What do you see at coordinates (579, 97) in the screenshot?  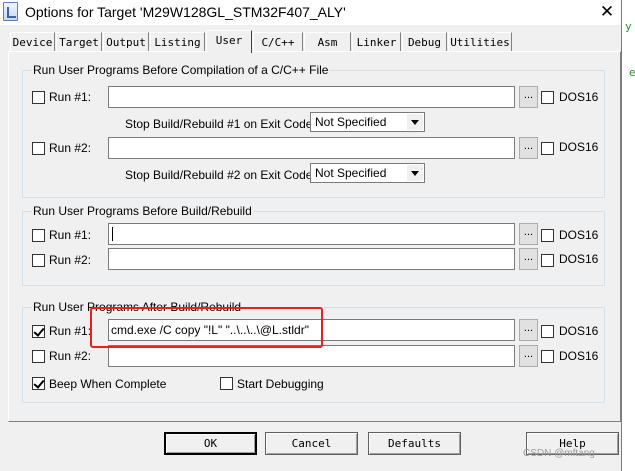 I see `before-compile-run1-dos16-label: DOS16` at bounding box center [579, 97].